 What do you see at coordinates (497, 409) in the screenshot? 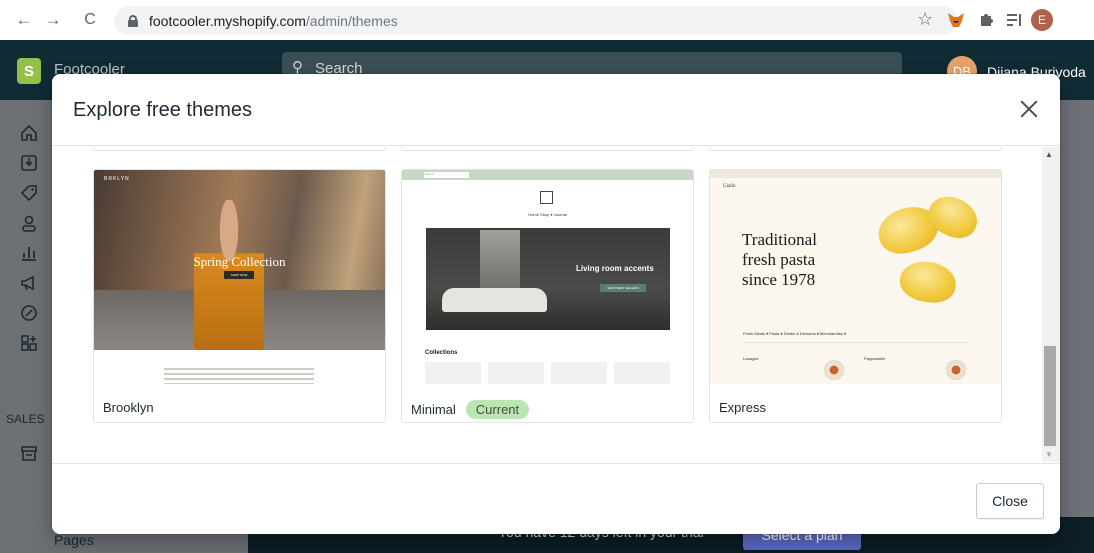
I see `current-badge: Current` at bounding box center [497, 409].